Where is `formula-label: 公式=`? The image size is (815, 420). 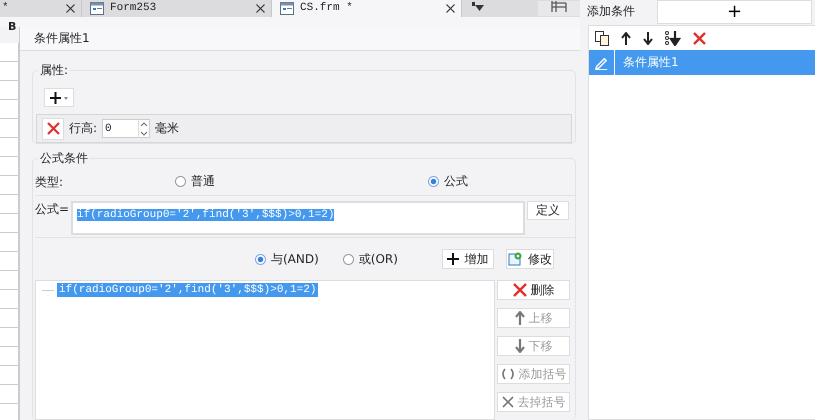
formula-label: 公式= is located at coordinates (52, 209).